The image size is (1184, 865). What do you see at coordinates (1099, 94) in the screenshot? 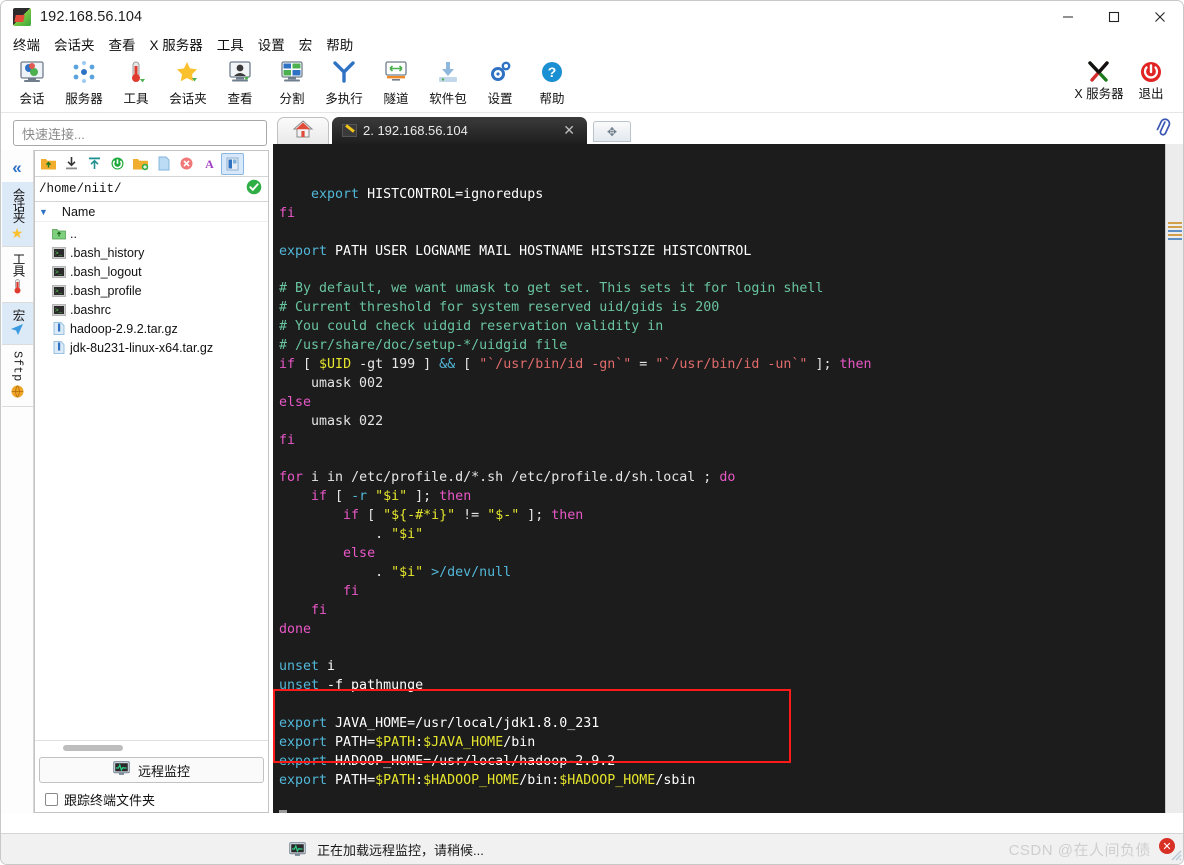
I see `toolbar-xserver-label: X 服务器` at bounding box center [1099, 94].